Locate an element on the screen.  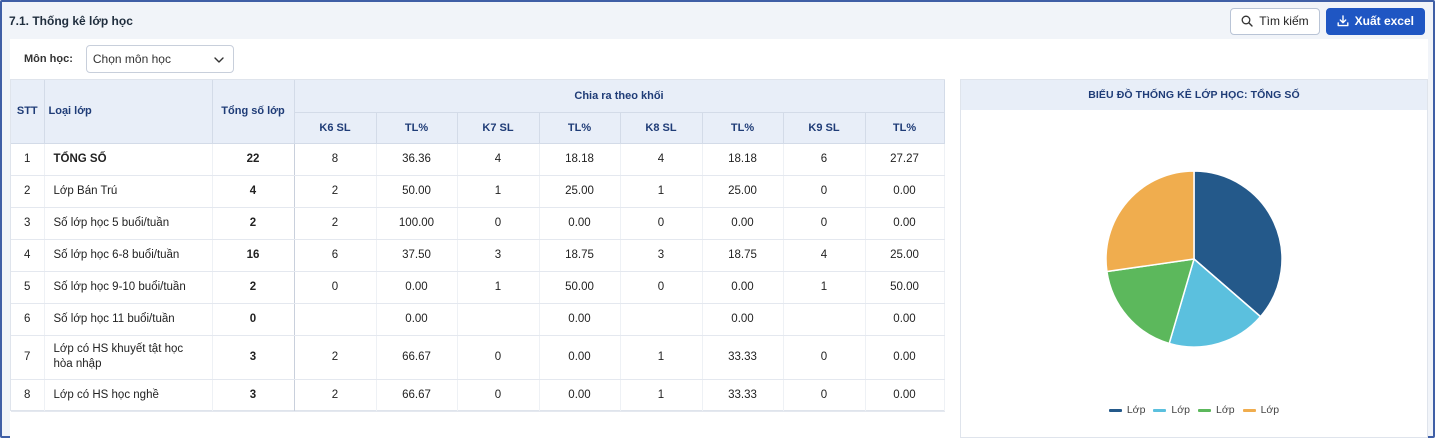
search-button-label: Tìm kiếm is located at coordinates (1284, 21).